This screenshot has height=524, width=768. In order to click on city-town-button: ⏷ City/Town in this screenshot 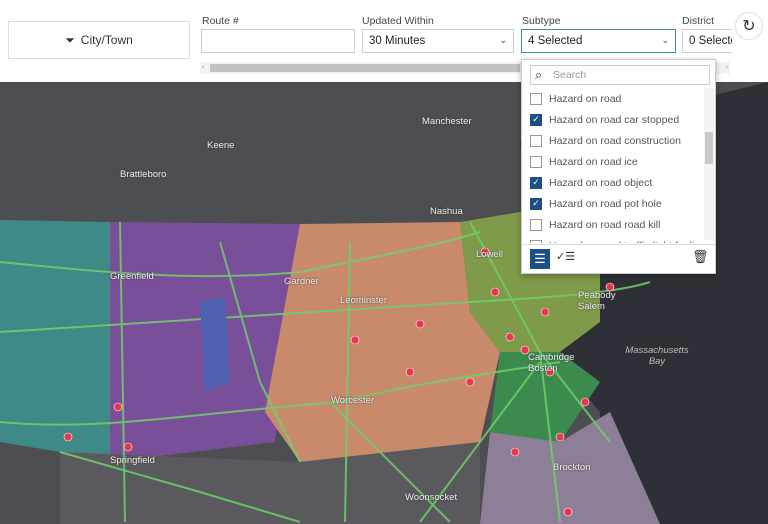, I will do `click(99, 40)`.